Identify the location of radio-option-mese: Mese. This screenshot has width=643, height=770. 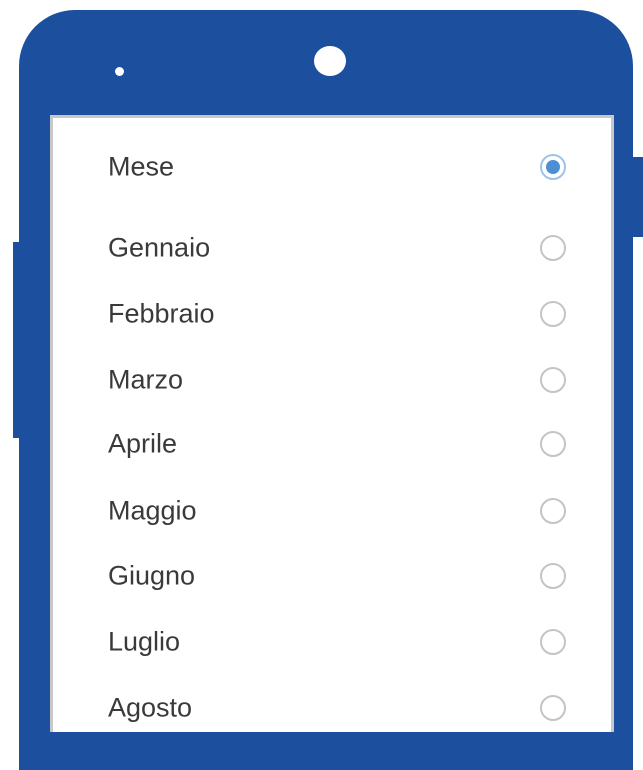
(332, 167).